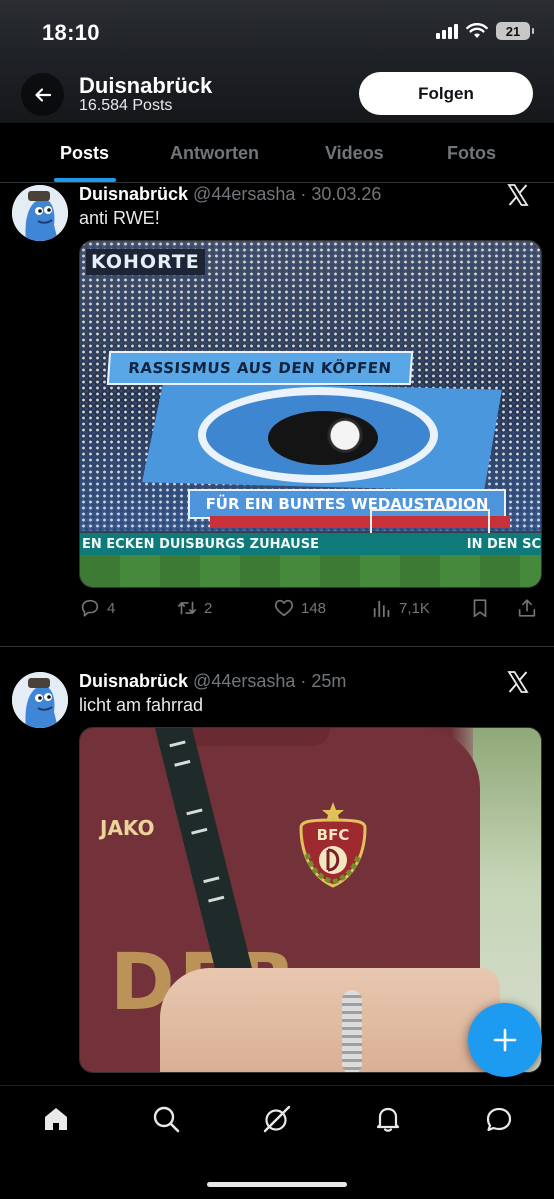 The image size is (554, 1199). I want to click on messages-icon, so click(499, 1119).